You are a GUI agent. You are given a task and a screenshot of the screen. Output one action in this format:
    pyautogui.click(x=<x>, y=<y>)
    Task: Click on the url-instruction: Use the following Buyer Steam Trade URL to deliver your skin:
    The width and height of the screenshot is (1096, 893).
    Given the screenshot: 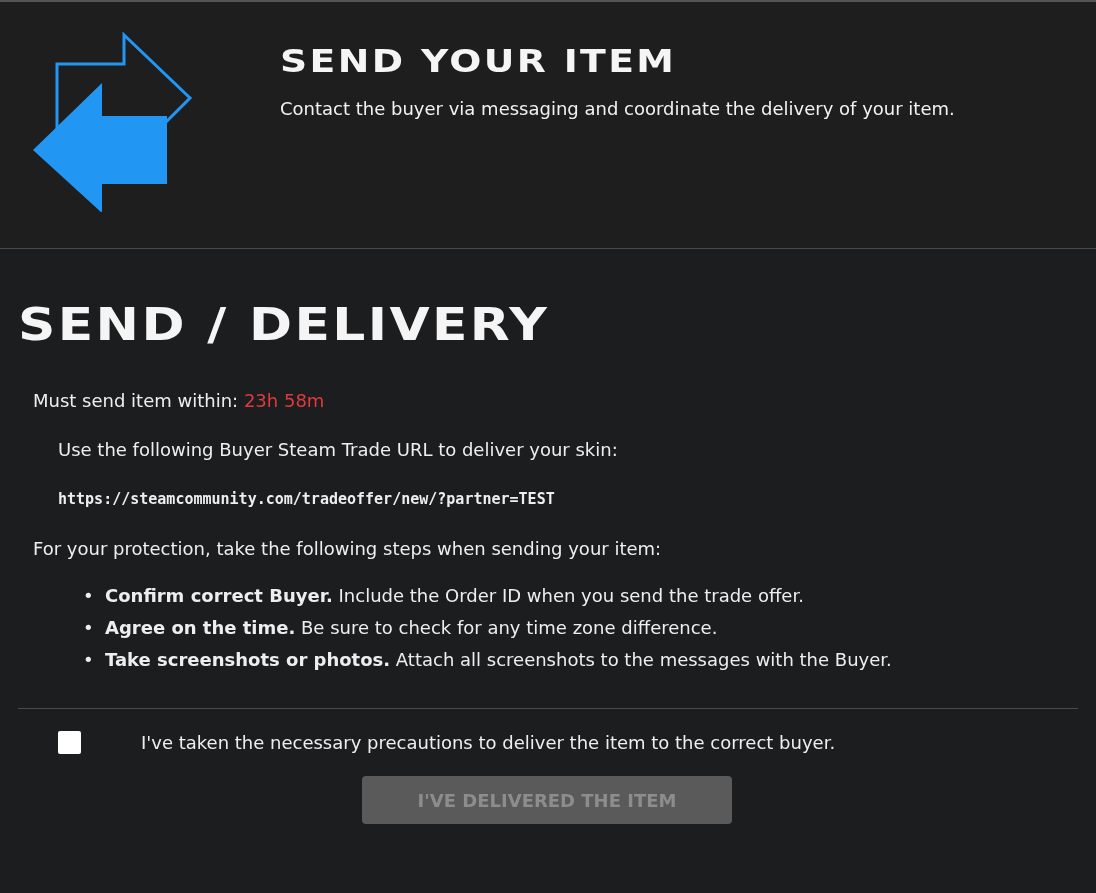 What is the action you would take?
    pyautogui.click(x=338, y=449)
    